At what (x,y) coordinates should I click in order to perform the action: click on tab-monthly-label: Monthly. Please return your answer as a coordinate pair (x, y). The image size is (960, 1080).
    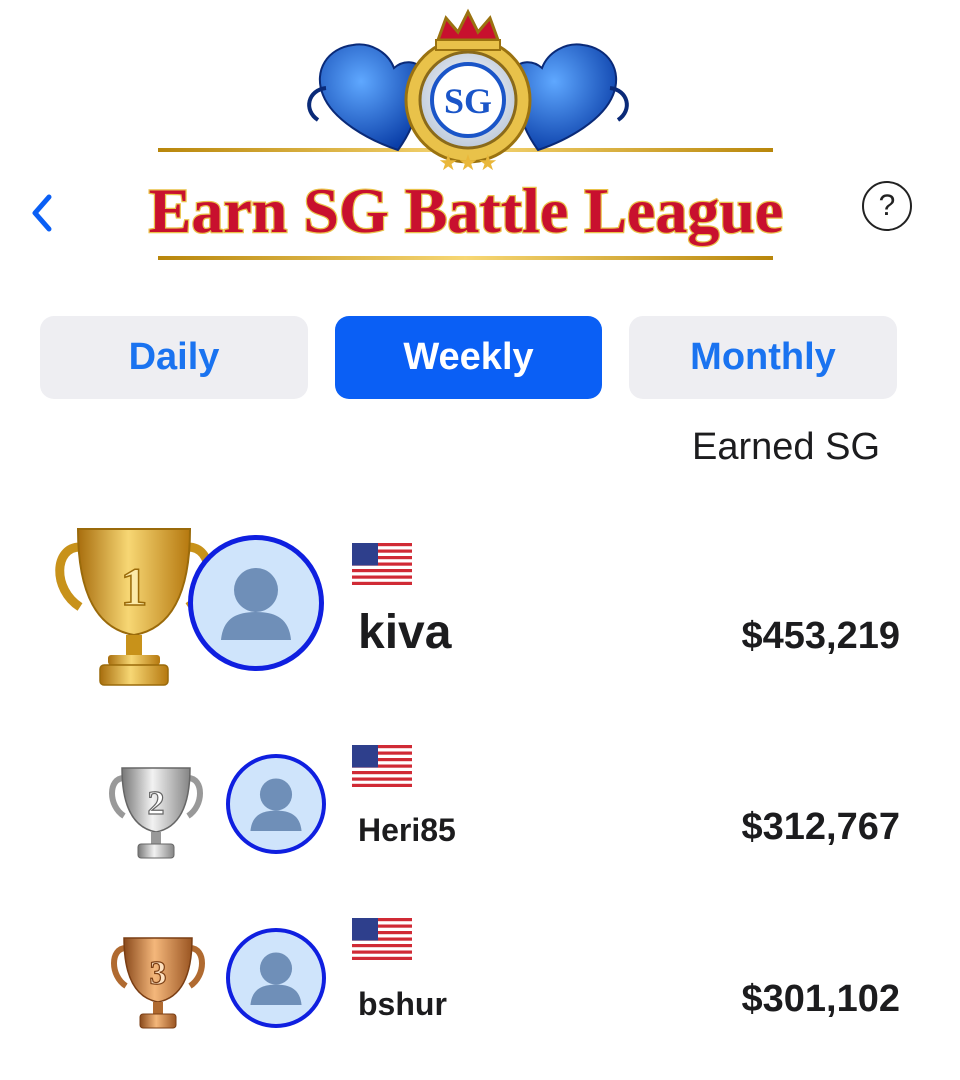
    Looking at the image, I should click on (763, 357).